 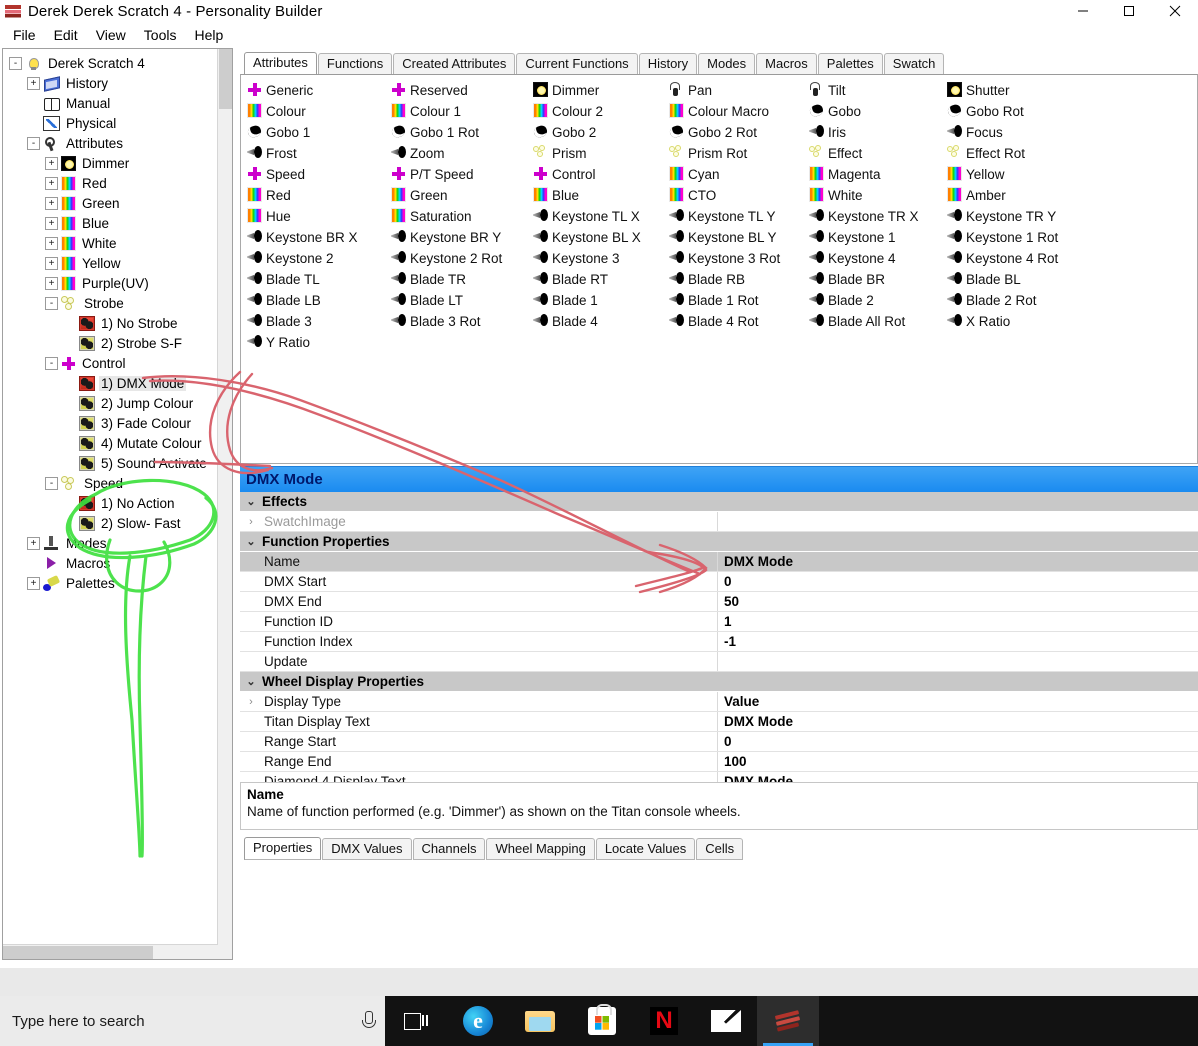 I want to click on tree-item-white: + White, so click(x=111, y=243).